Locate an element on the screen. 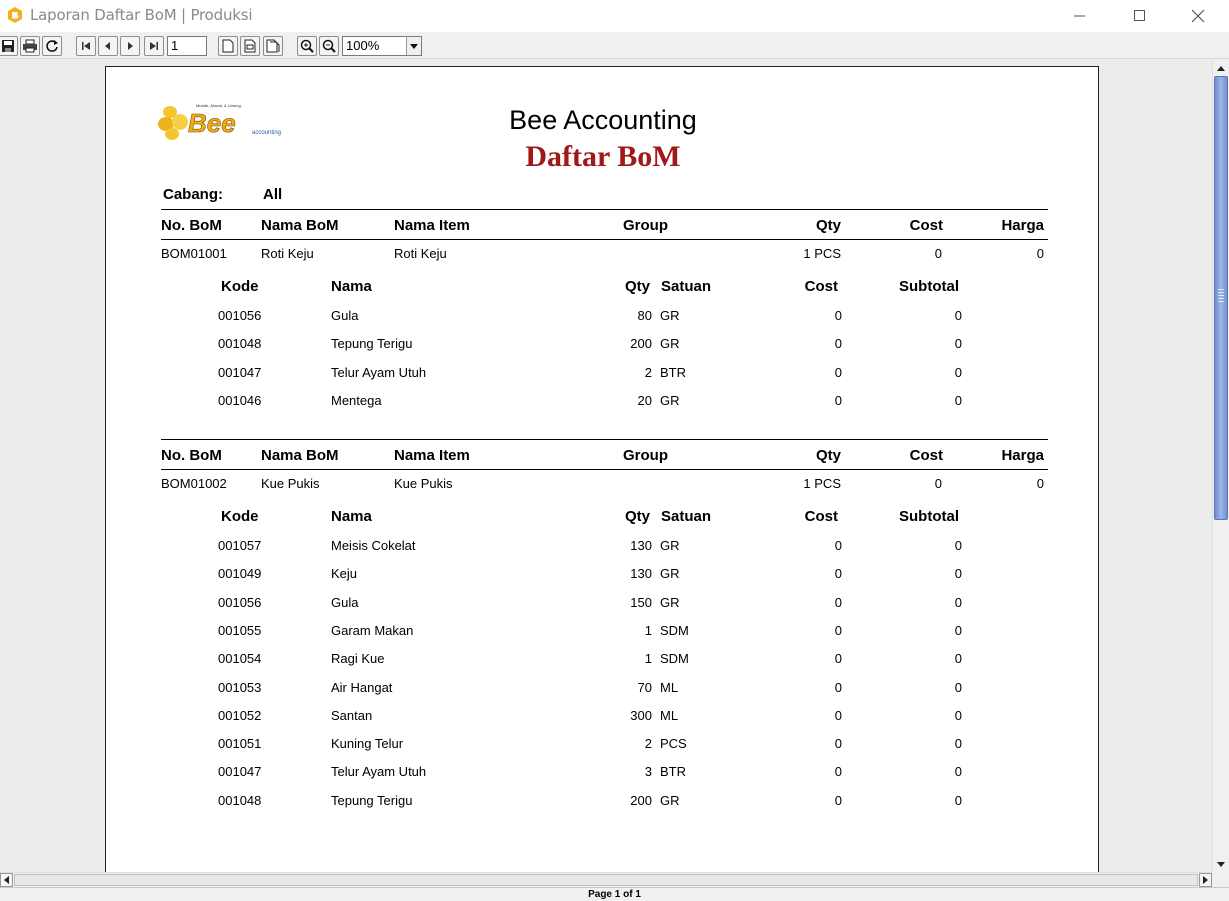 The width and height of the screenshot is (1229, 901). previous-page-icon is located at coordinates (107, 46).